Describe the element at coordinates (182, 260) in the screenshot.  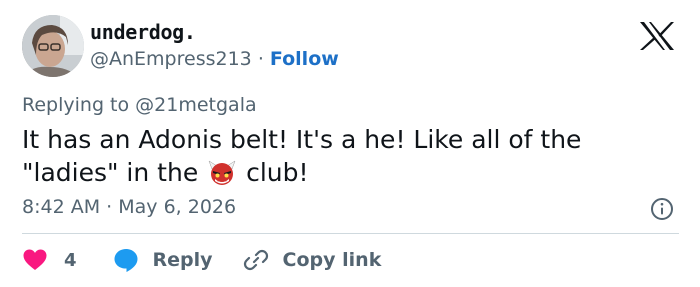
I see `reply-label: Reply` at that location.